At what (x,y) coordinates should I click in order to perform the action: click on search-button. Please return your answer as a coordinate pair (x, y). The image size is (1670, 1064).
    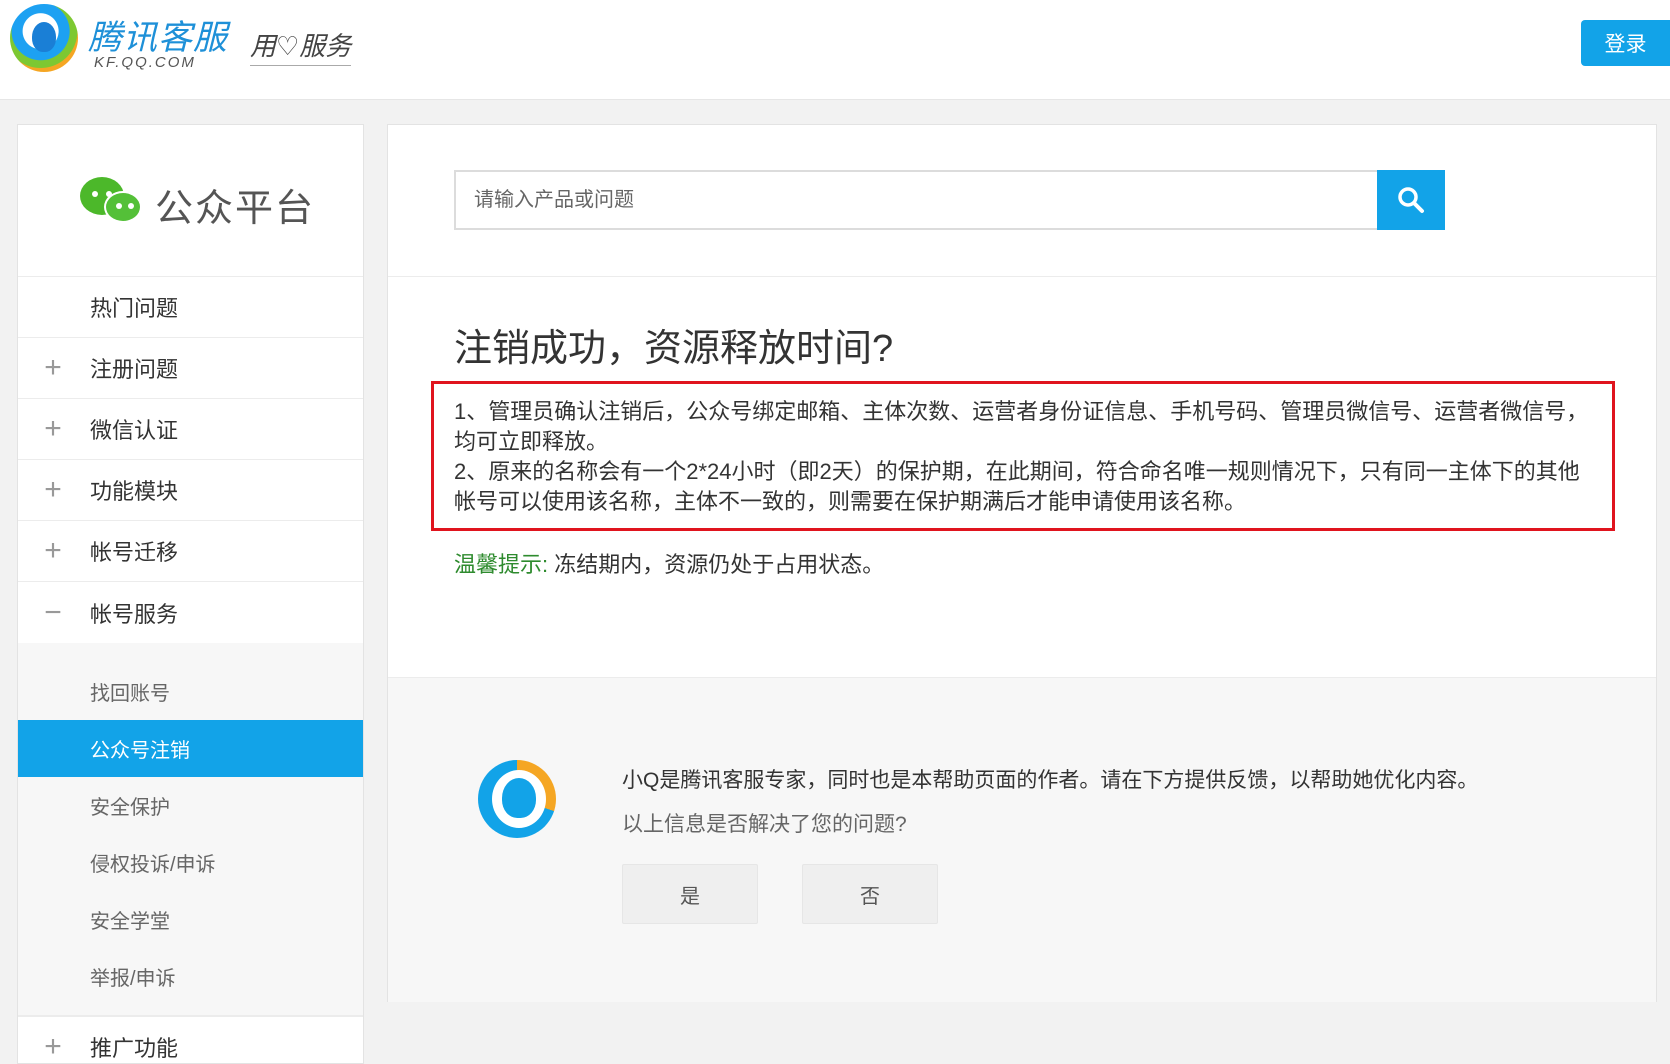
    Looking at the image, I should click on (1411, 200).